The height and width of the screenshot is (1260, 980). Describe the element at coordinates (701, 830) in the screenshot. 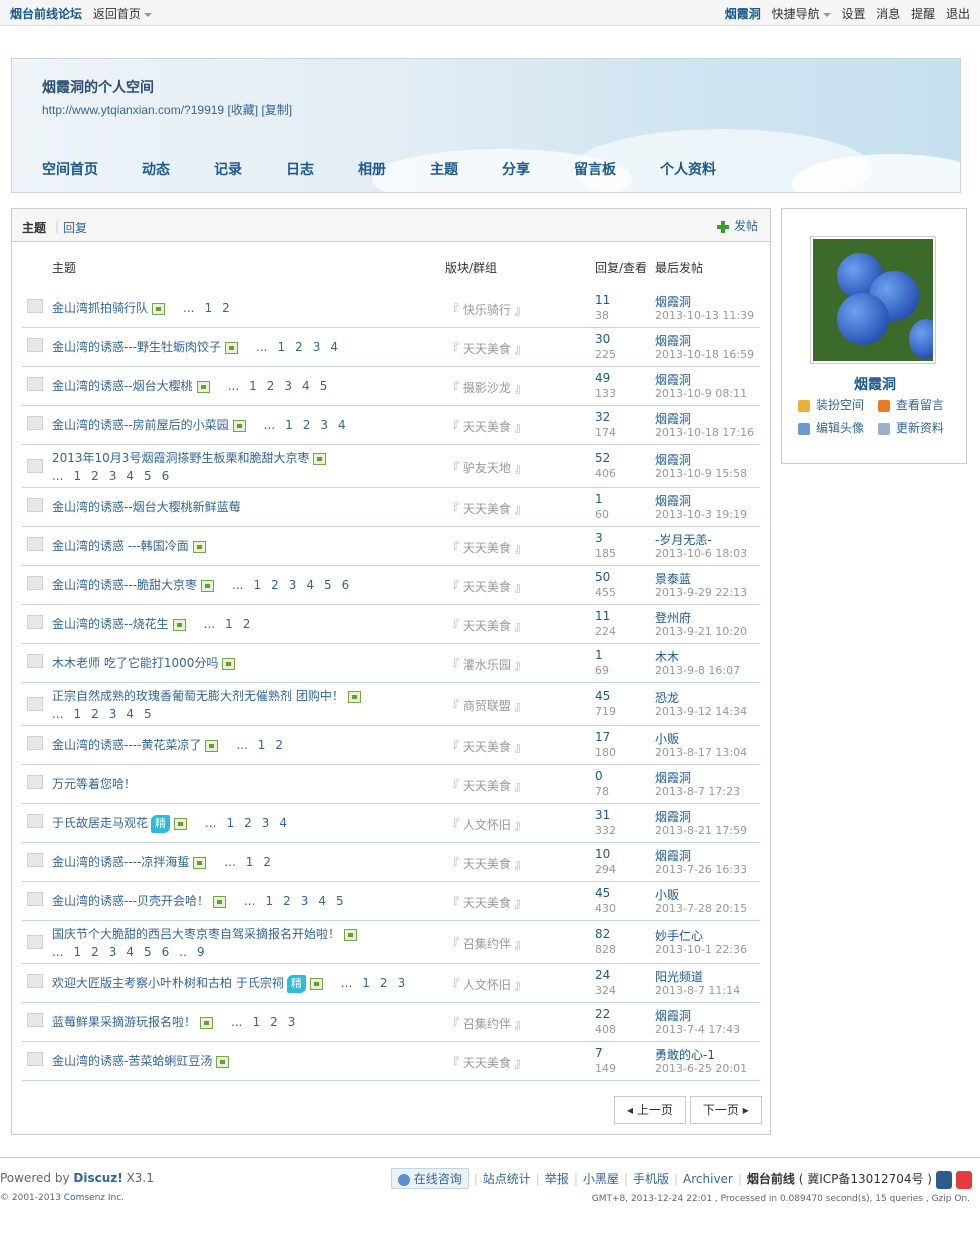

I see `last-post-time: 2013-8-21 17:59` at that location.